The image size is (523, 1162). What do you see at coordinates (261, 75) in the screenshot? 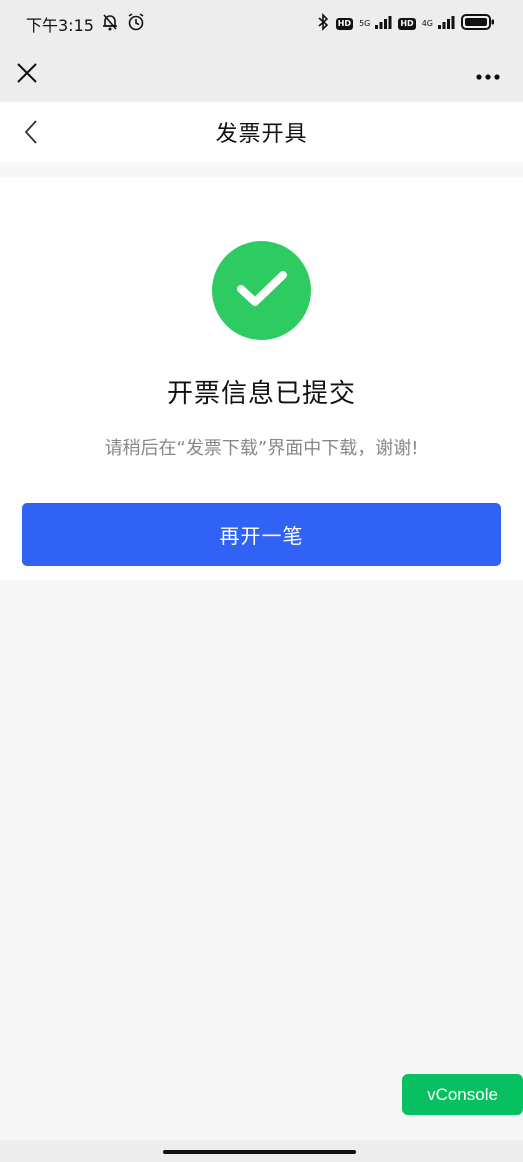
I see `webview-control-bar` at bounding box center [261, 75].